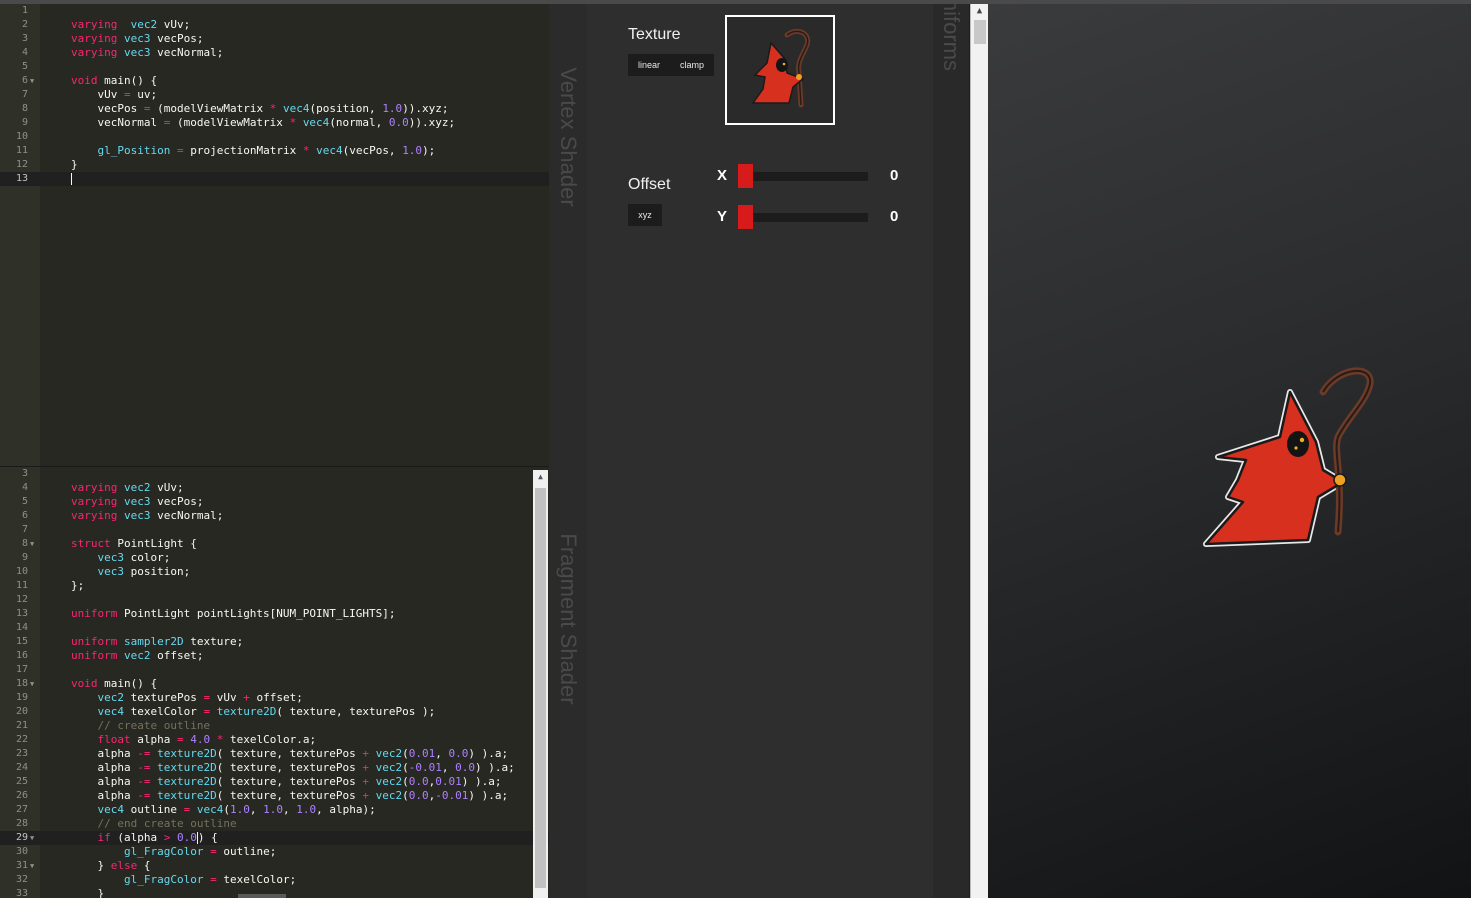 The height and width of the screenshot is (898, 1471). I want to click on code-line: 17, so click(274, 670).